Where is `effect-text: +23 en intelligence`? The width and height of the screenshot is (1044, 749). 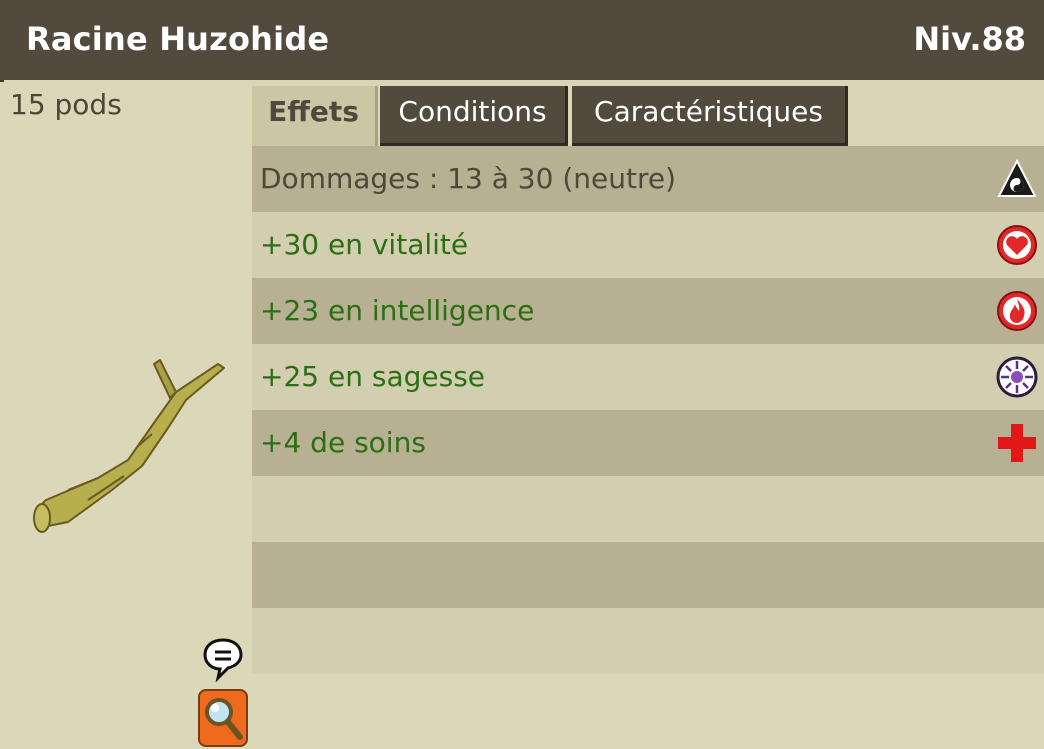
effect-text: +23 en intelligence is located at coordinates (397, 310).